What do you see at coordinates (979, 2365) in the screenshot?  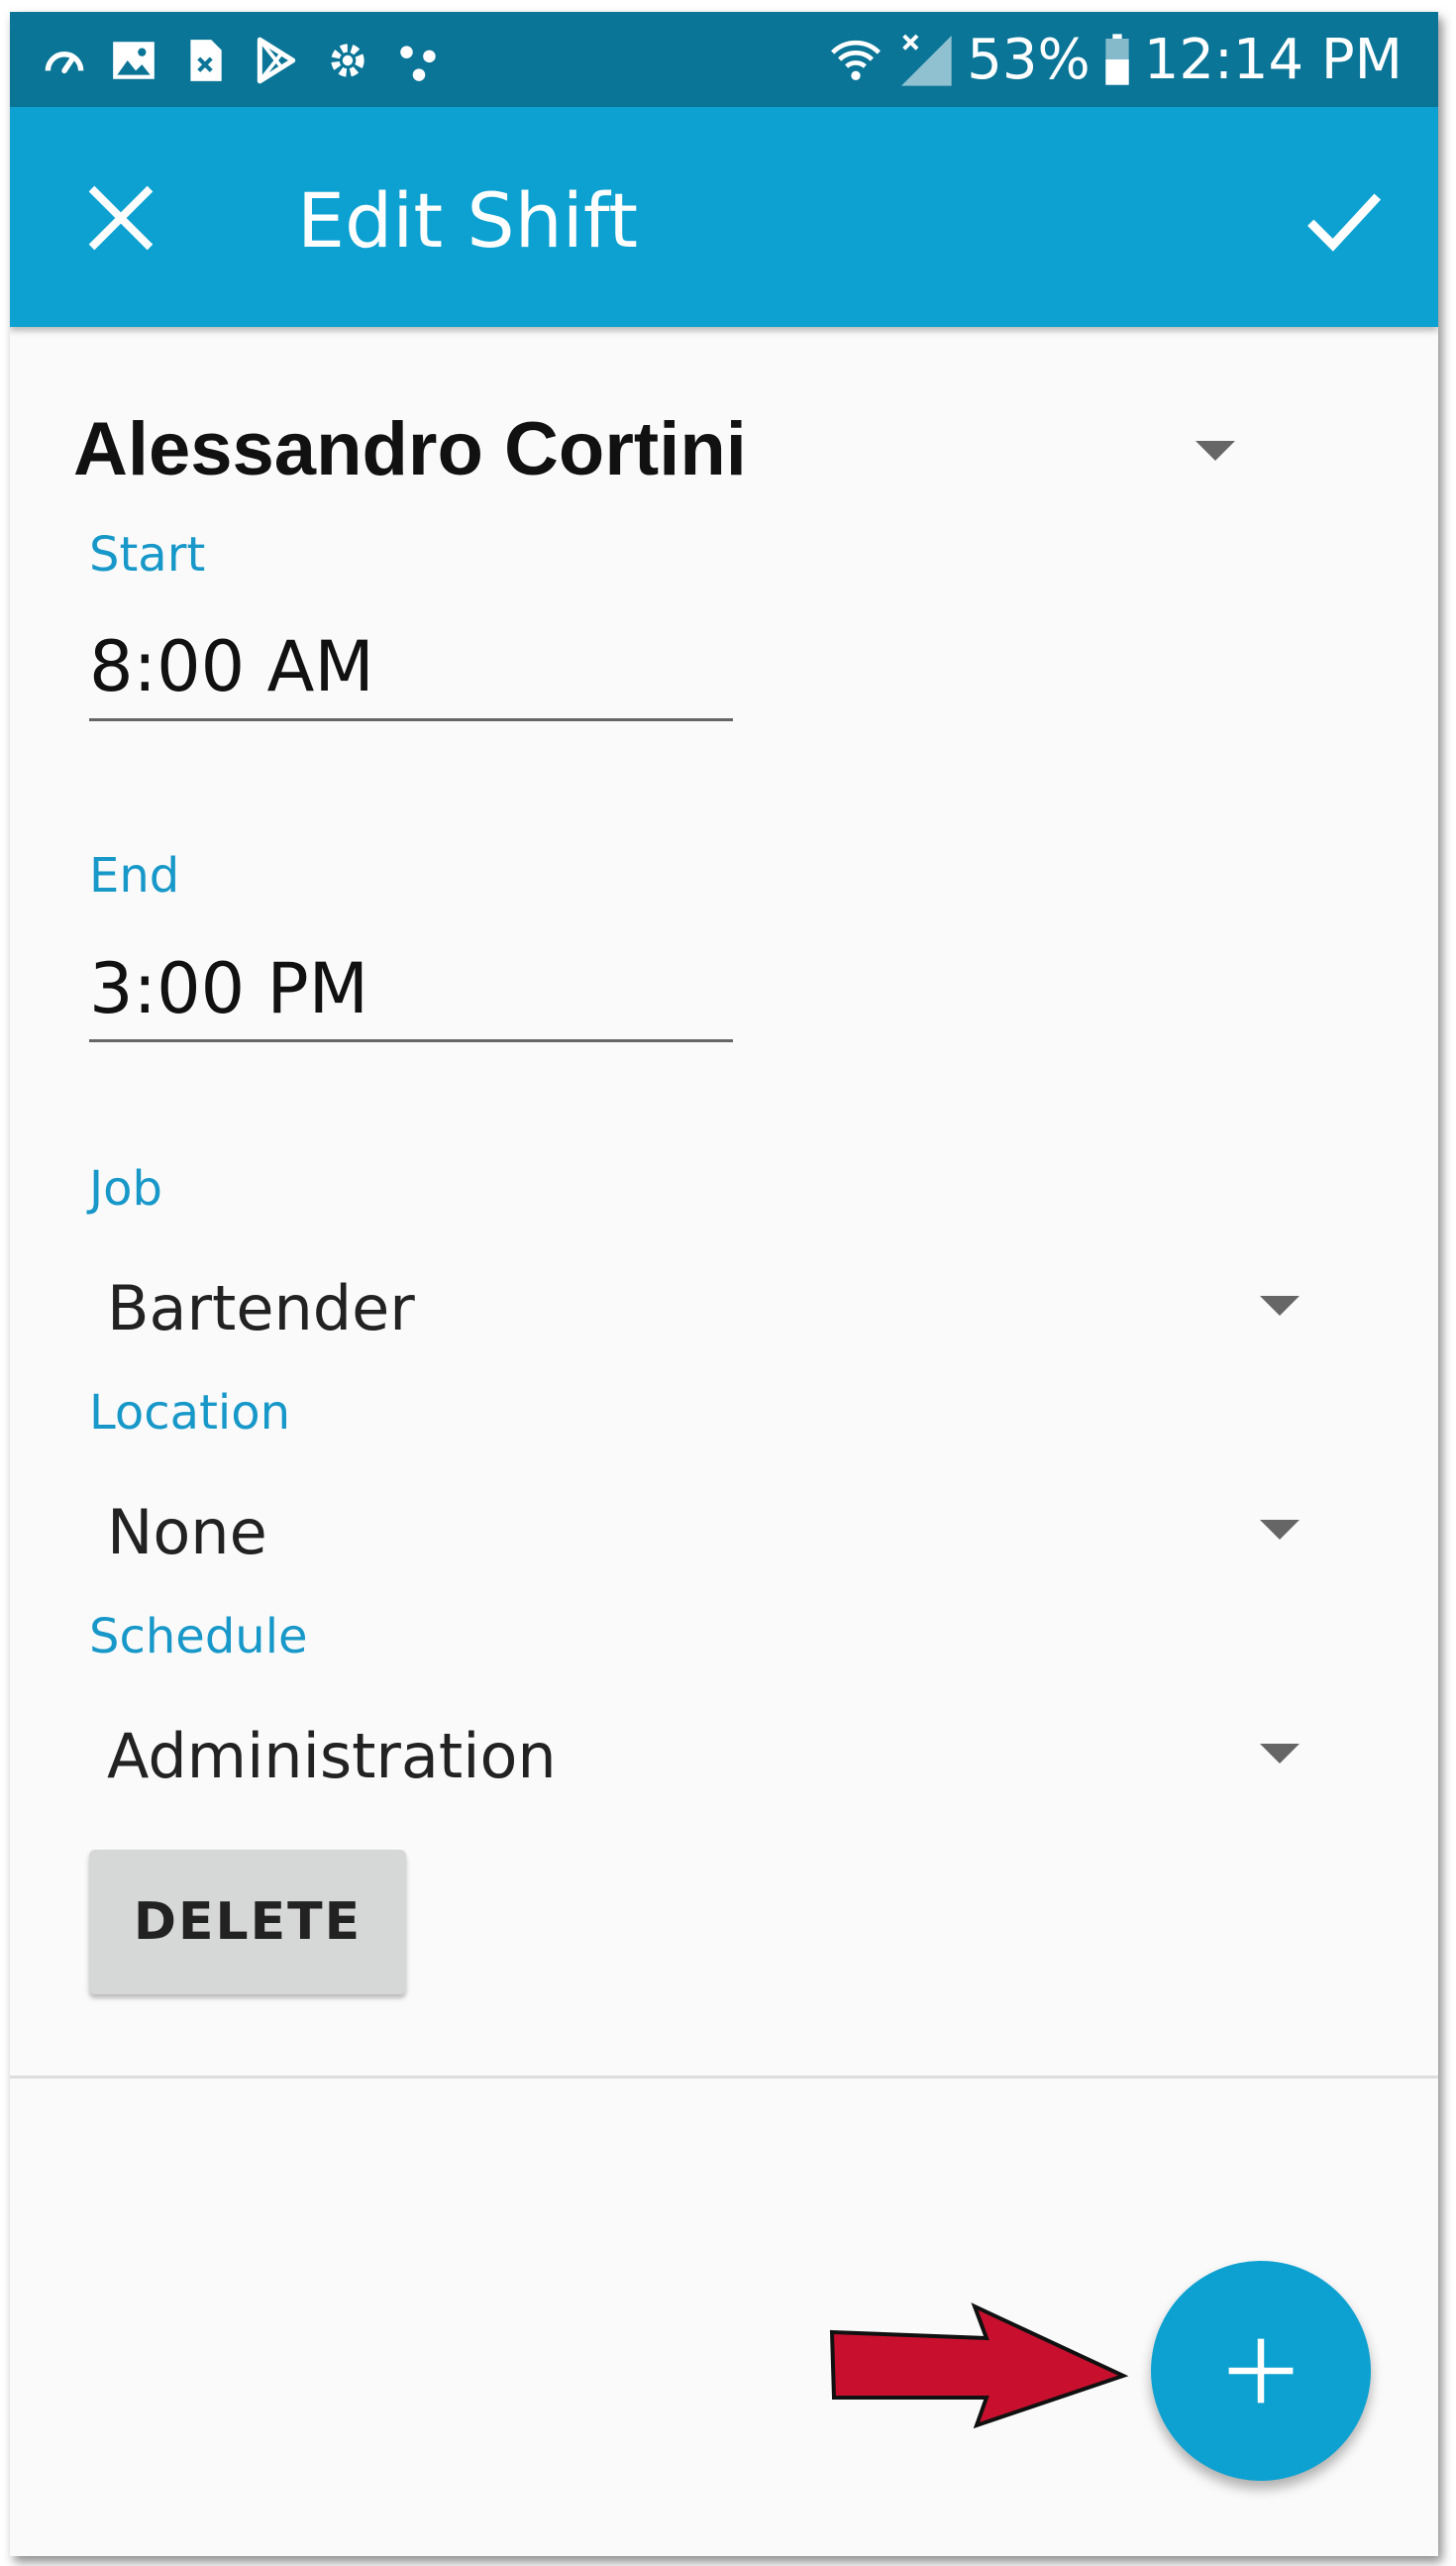 I see `red-arrow-icon` at bounding box center [979, 2365].